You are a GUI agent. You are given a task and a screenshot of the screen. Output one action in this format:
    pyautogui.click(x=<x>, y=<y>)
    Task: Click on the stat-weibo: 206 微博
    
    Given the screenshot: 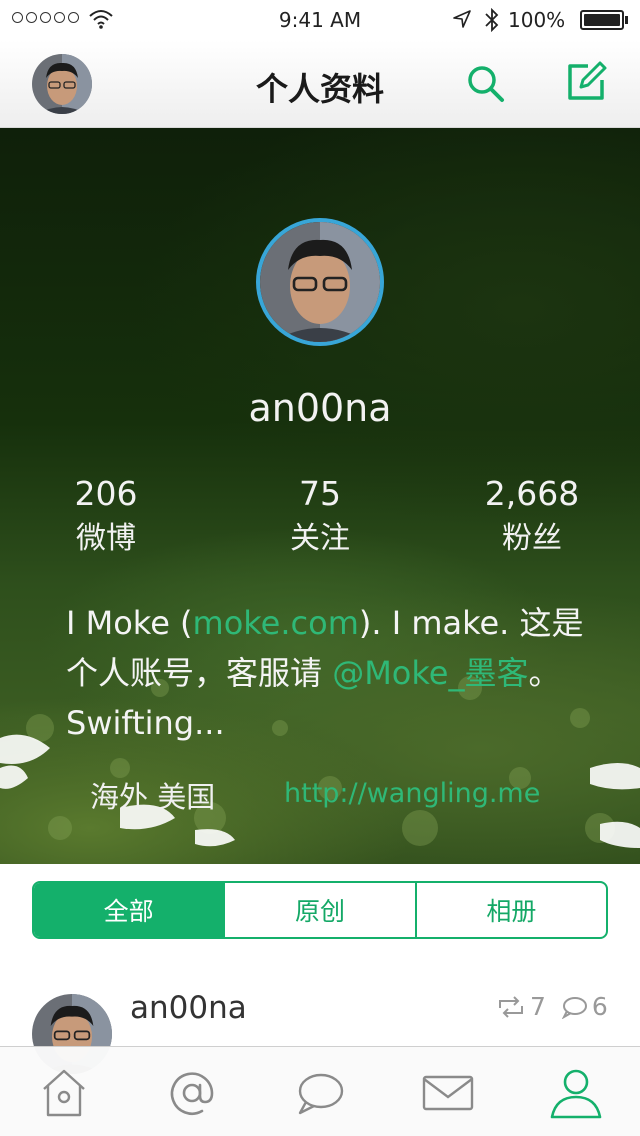 What is the action you would take?
    pyautogui.click(x=106, y=519)
    